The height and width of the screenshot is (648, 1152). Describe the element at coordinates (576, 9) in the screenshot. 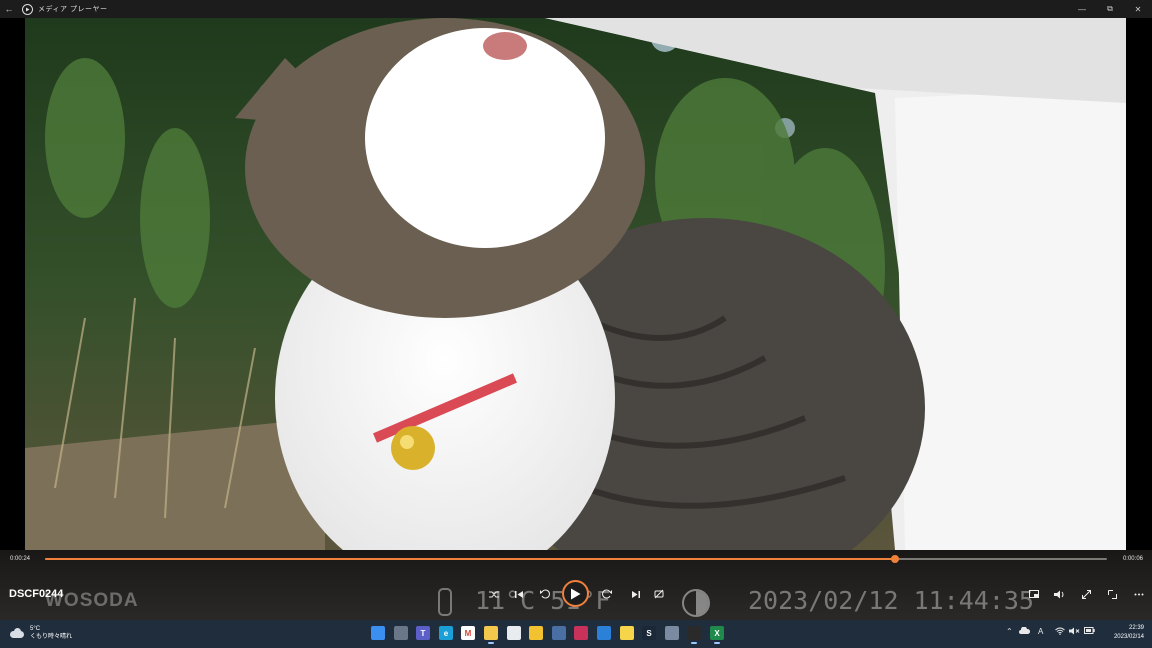

I see `title-bar: ← メディア プレーヤー — ⧉ ✕` at that location.